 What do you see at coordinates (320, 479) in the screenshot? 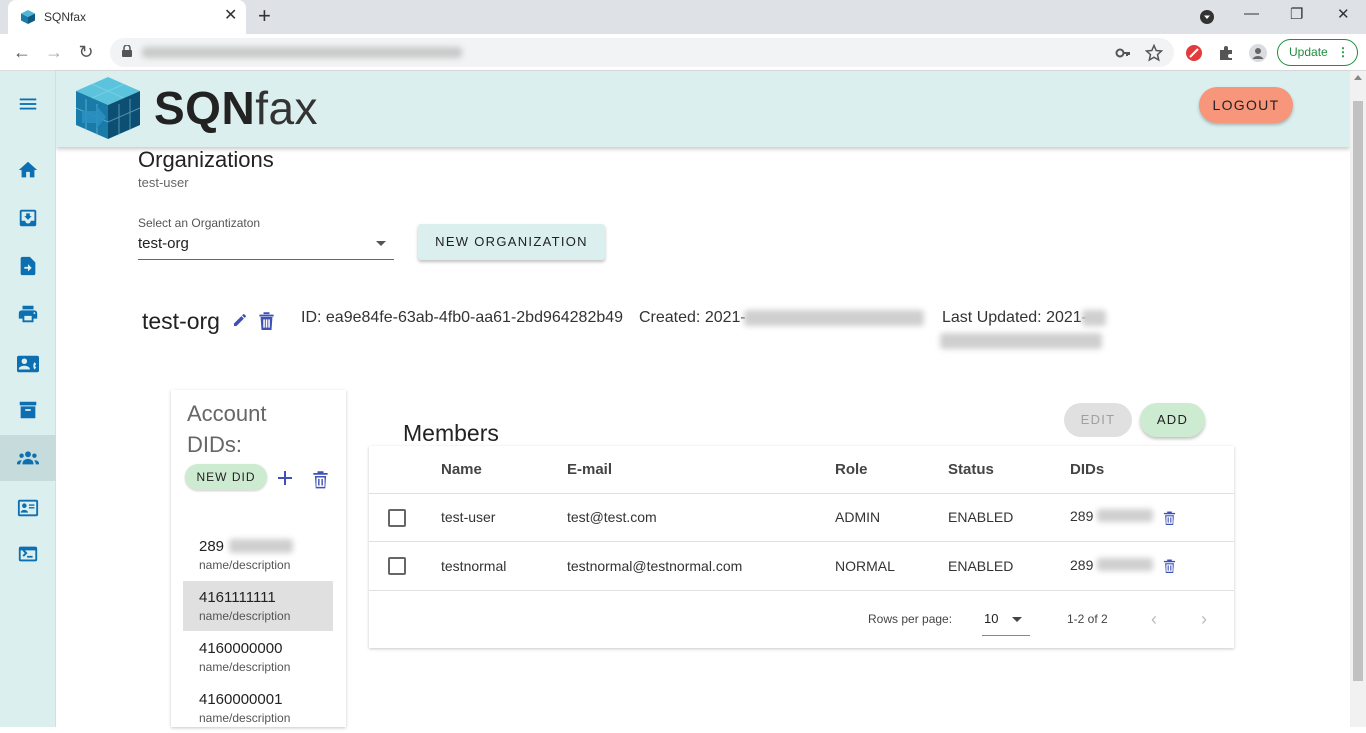
I see `delete-did-icon` at bounding box center [320, 479].